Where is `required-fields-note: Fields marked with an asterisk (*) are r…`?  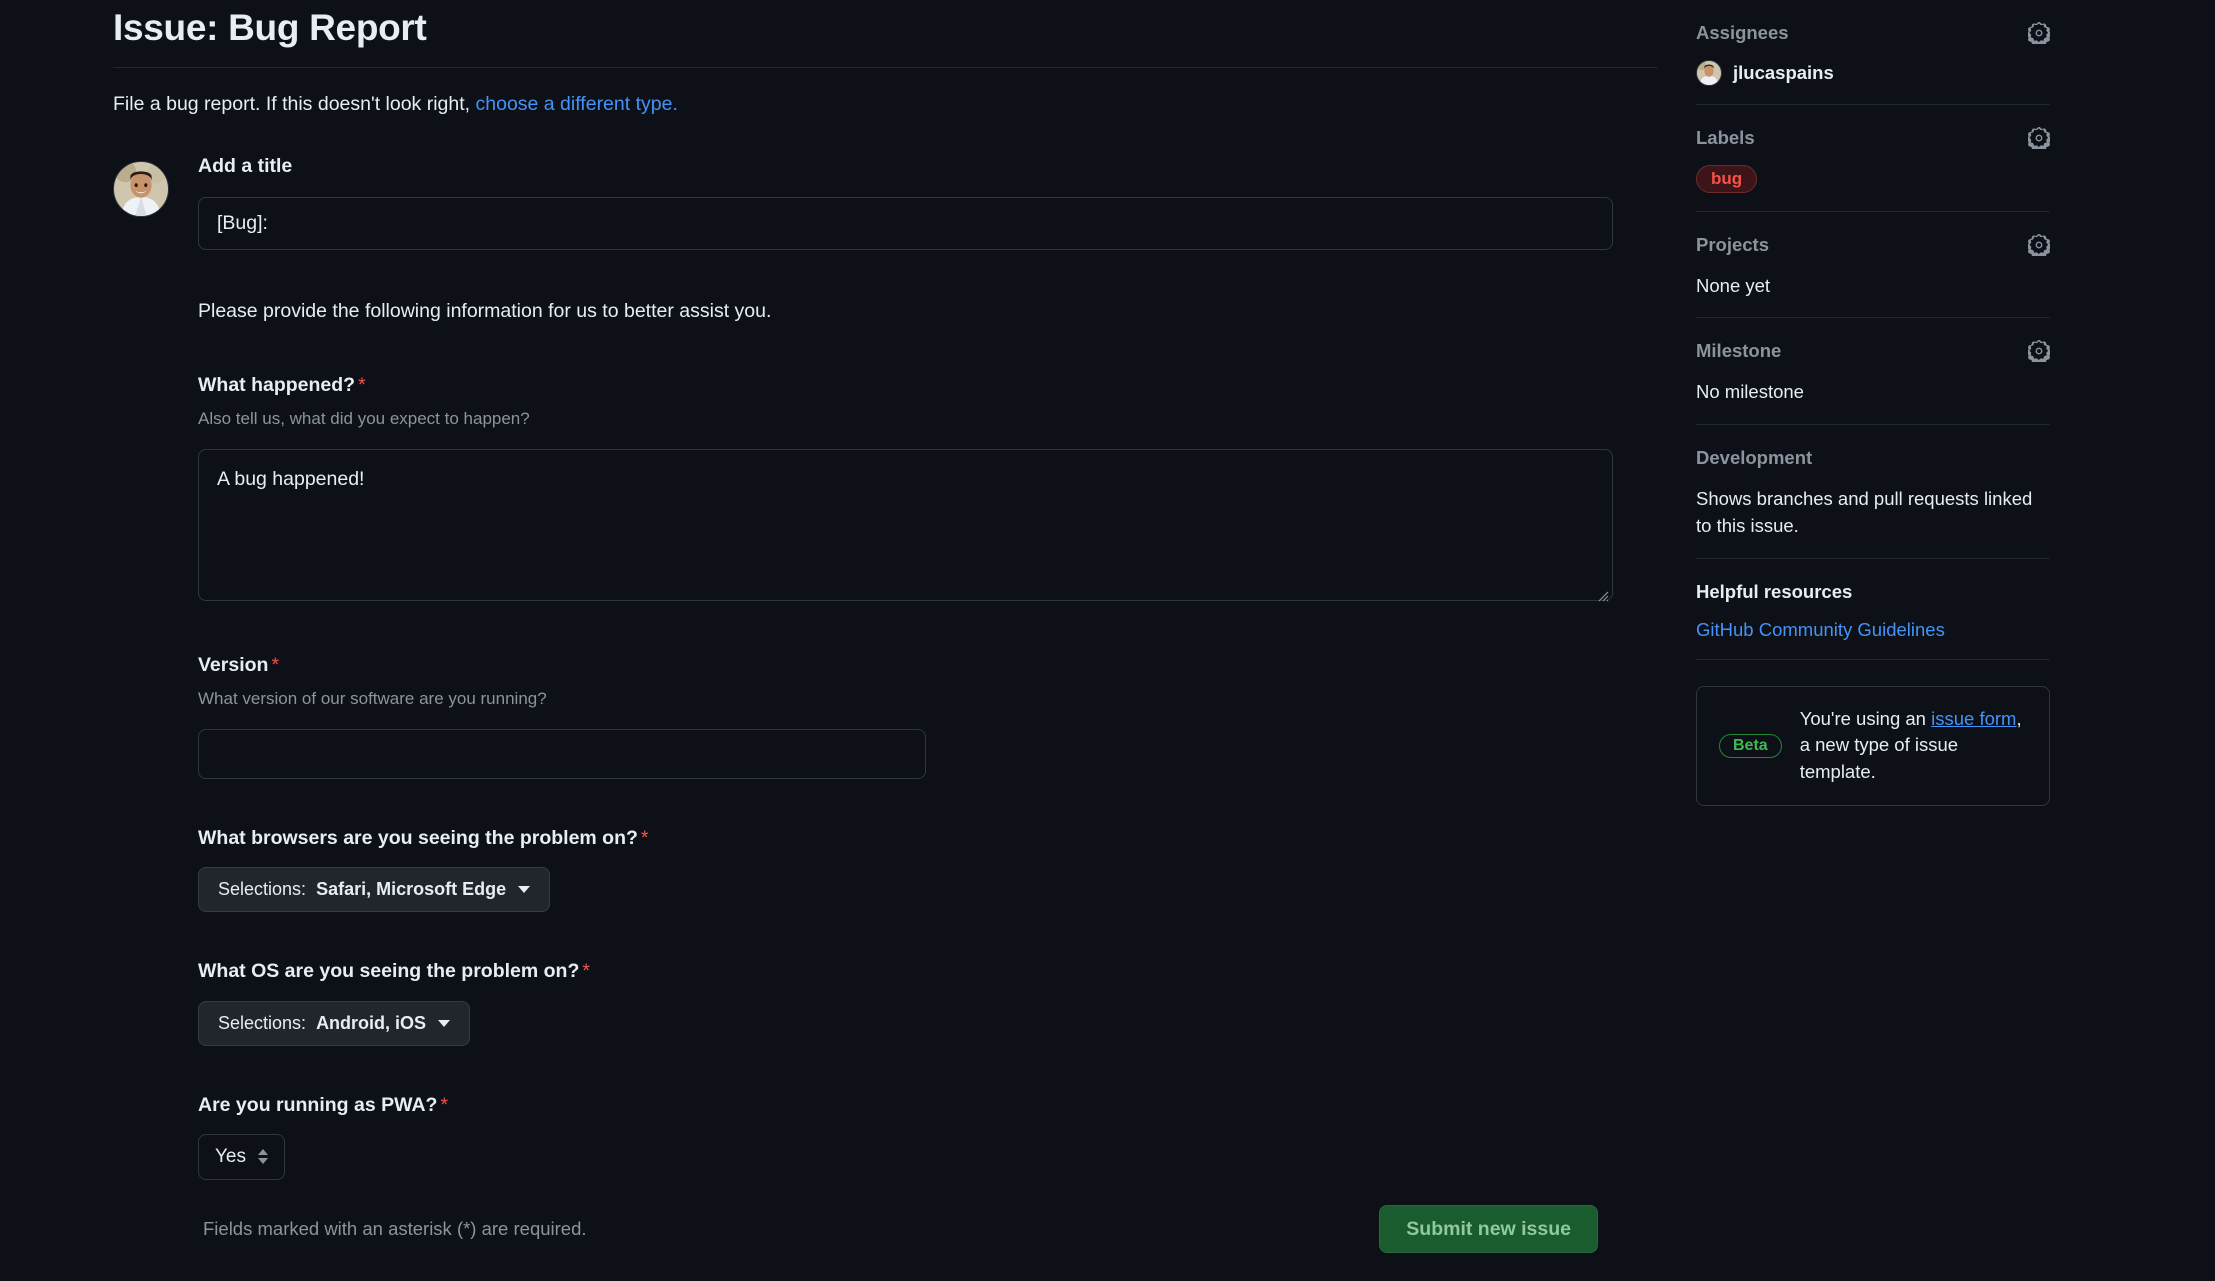 required-fields-note: Fields marked with an asterisk (*) are r… is located at coordinates (395, 1228).